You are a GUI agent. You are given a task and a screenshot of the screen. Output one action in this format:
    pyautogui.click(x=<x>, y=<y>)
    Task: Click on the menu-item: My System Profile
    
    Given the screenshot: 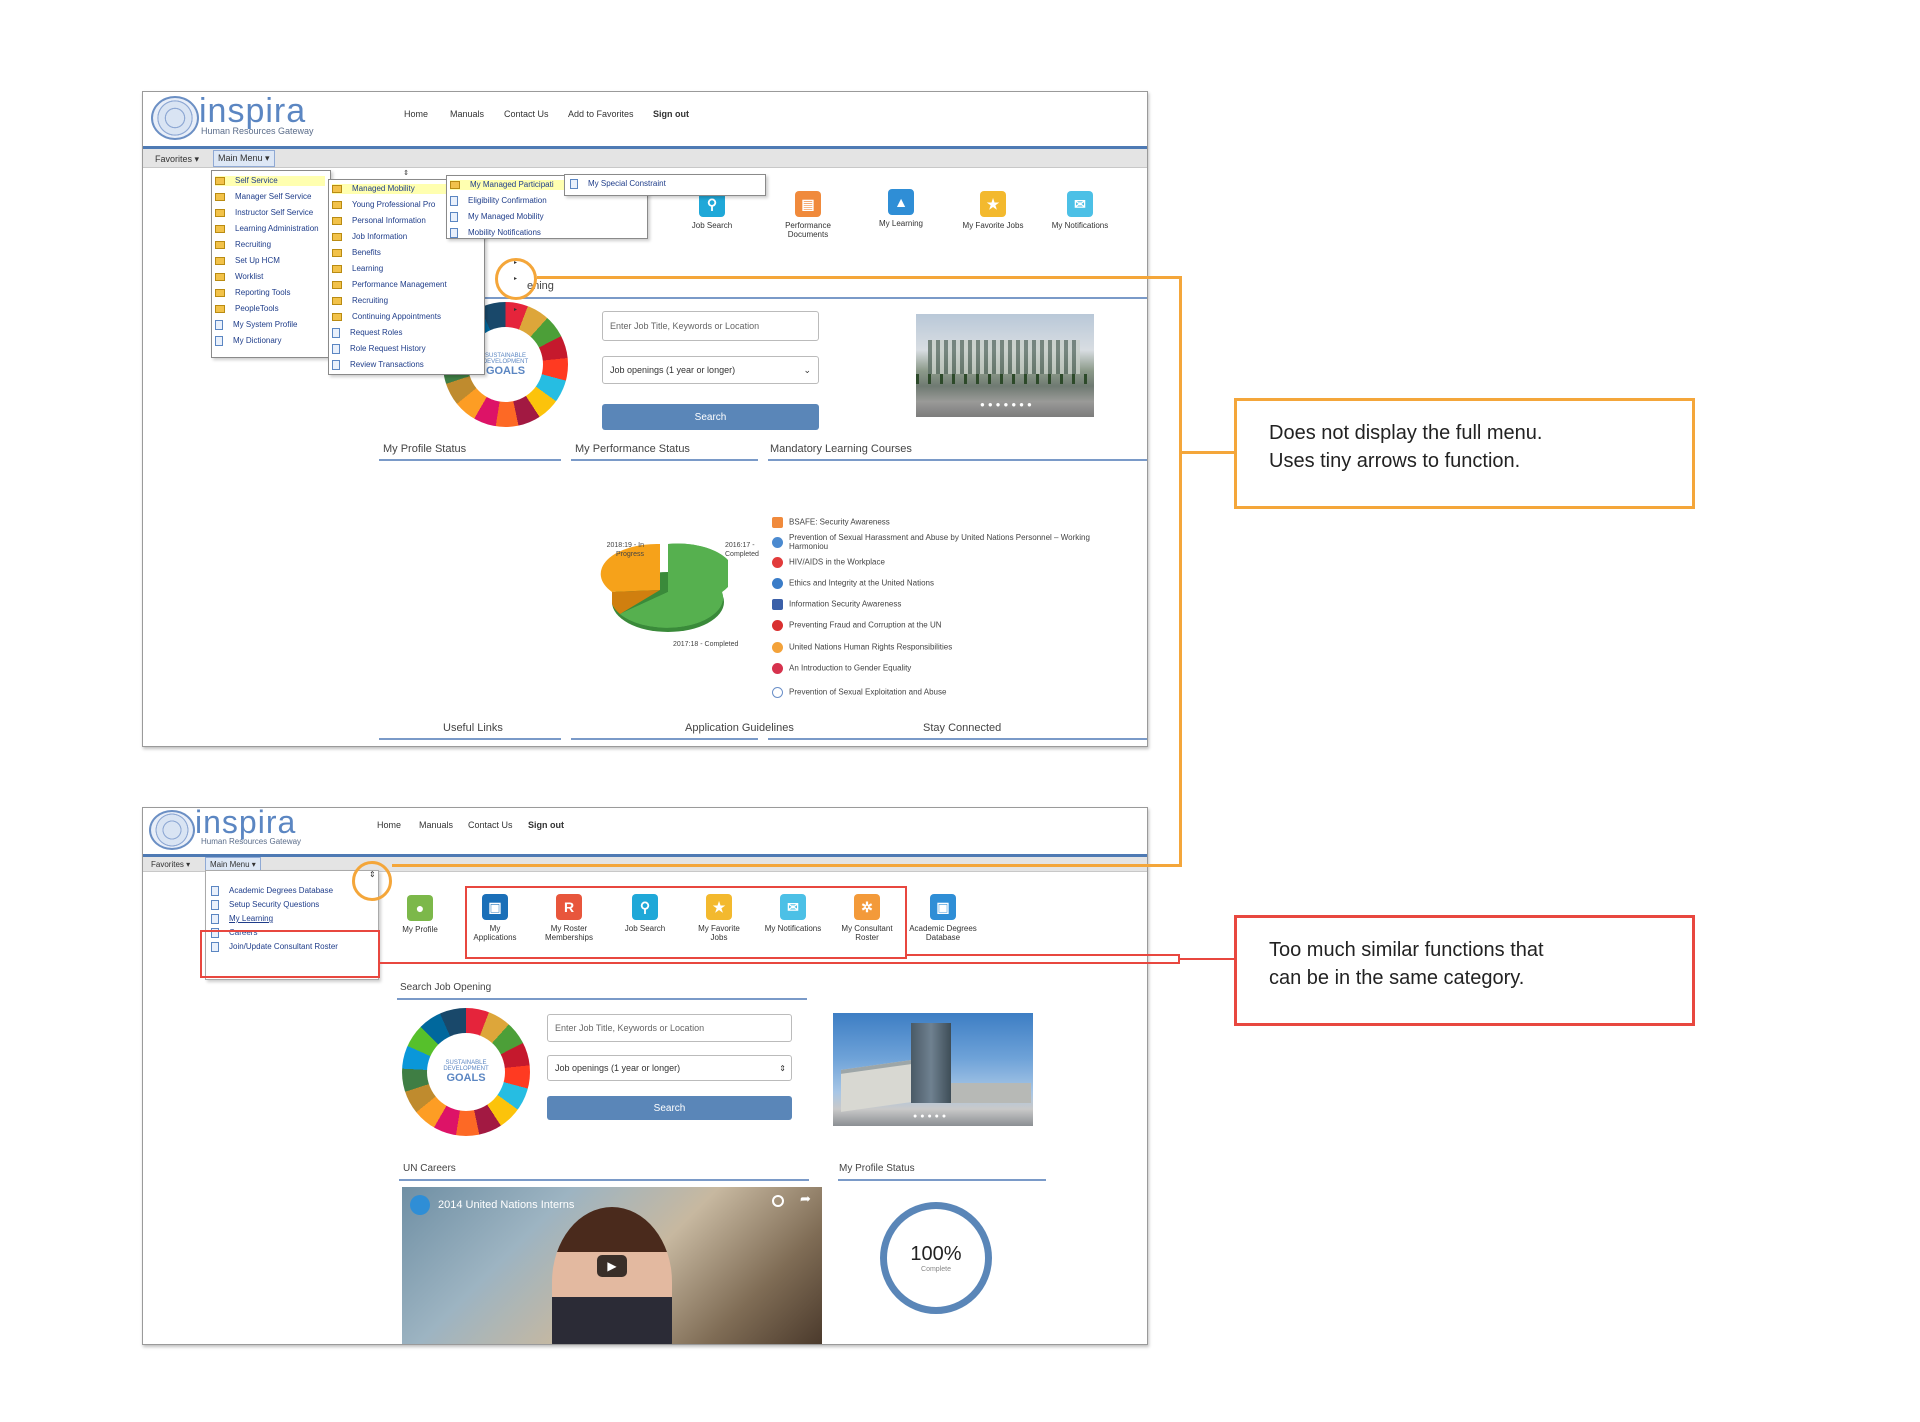 What is the action you would take?
    pyautogui.click(x=256, y=325)
    